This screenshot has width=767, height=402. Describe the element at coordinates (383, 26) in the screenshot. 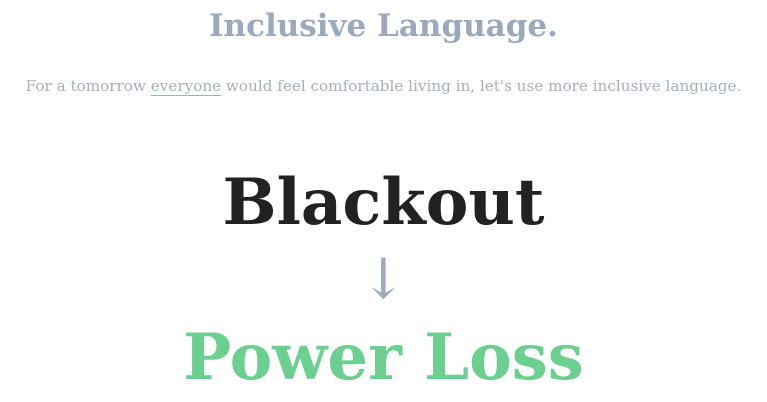

I see `page-title: Inclusive Language.` at that location.